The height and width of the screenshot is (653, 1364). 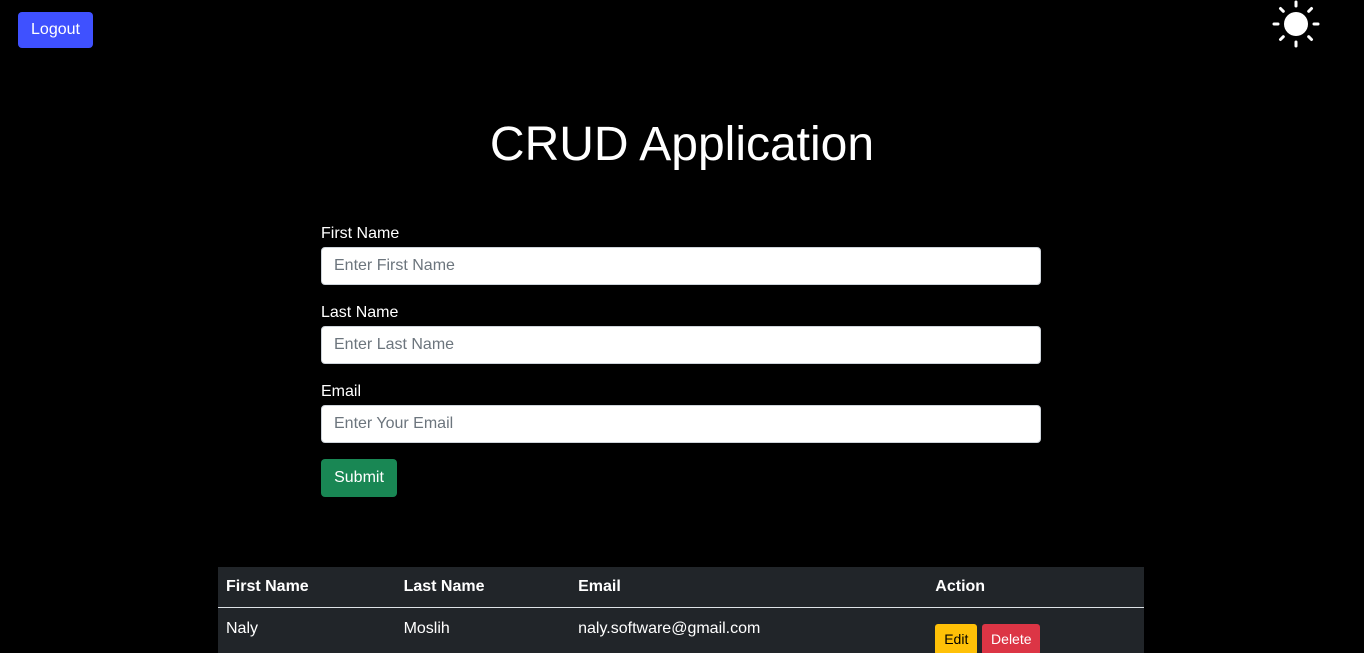 I want to click on cell-first-name: Naly, so click(x=242, y=628).